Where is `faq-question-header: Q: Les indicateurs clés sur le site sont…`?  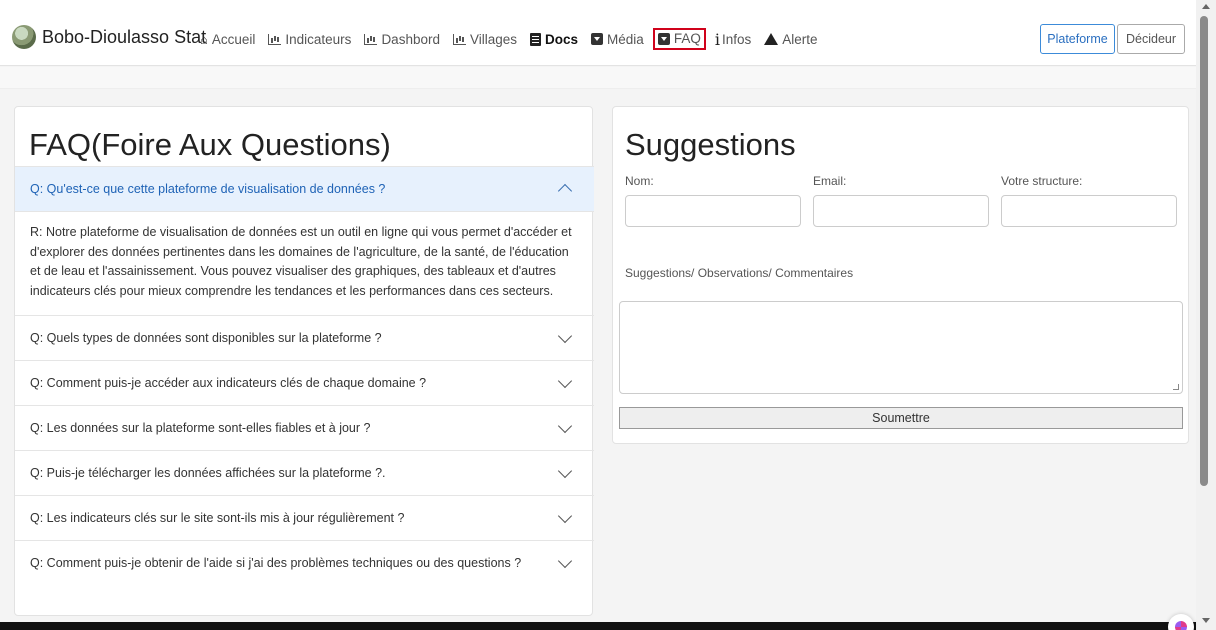 faq-question-header: Q: Les indicateurs clés sur le site sont… is located at coordinates (304, 518).